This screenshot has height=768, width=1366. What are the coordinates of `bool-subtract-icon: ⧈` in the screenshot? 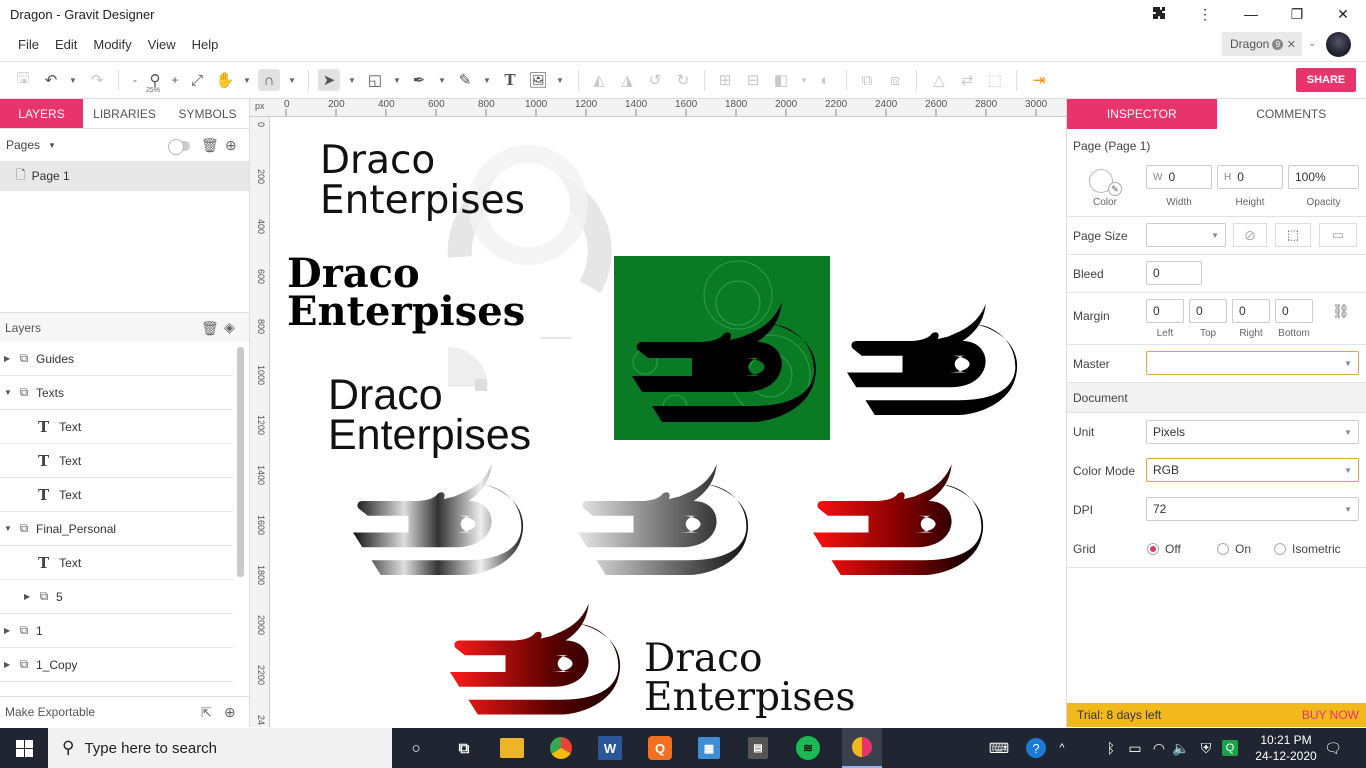 It's located at (895, 80).